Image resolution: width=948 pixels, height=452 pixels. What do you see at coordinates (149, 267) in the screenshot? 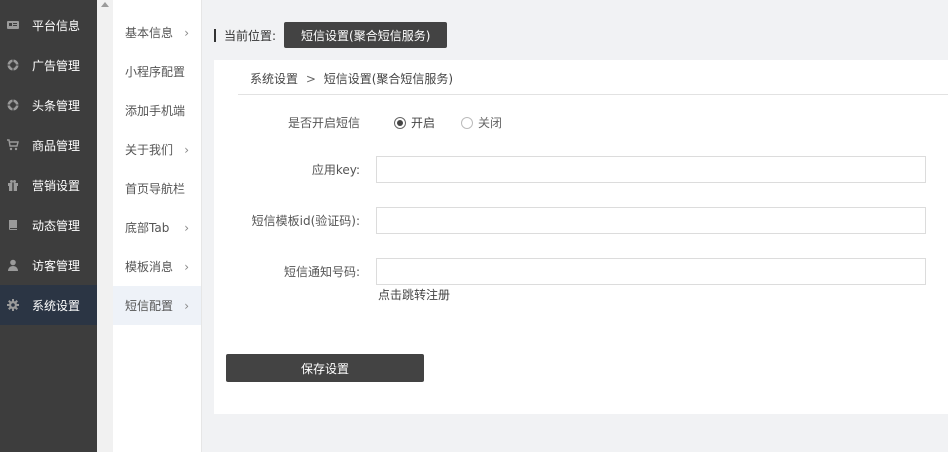
I see `submenu-item-label: 模板消息` at bounding box center [149, 267].